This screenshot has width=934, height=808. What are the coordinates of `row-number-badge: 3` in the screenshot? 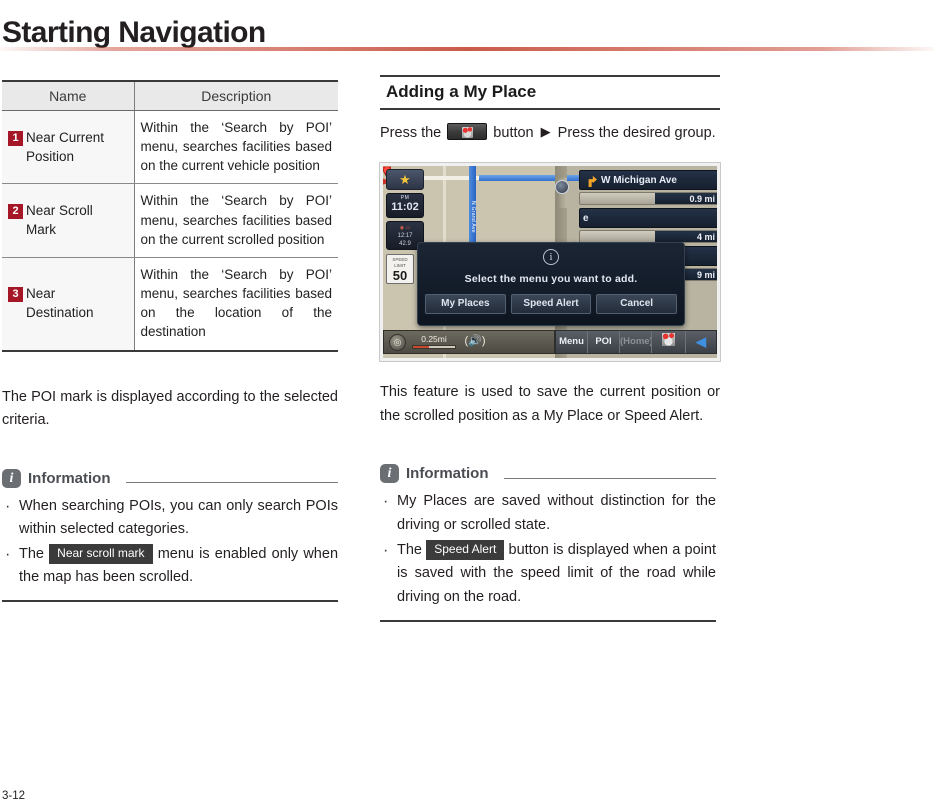 It's located at (15, 295).